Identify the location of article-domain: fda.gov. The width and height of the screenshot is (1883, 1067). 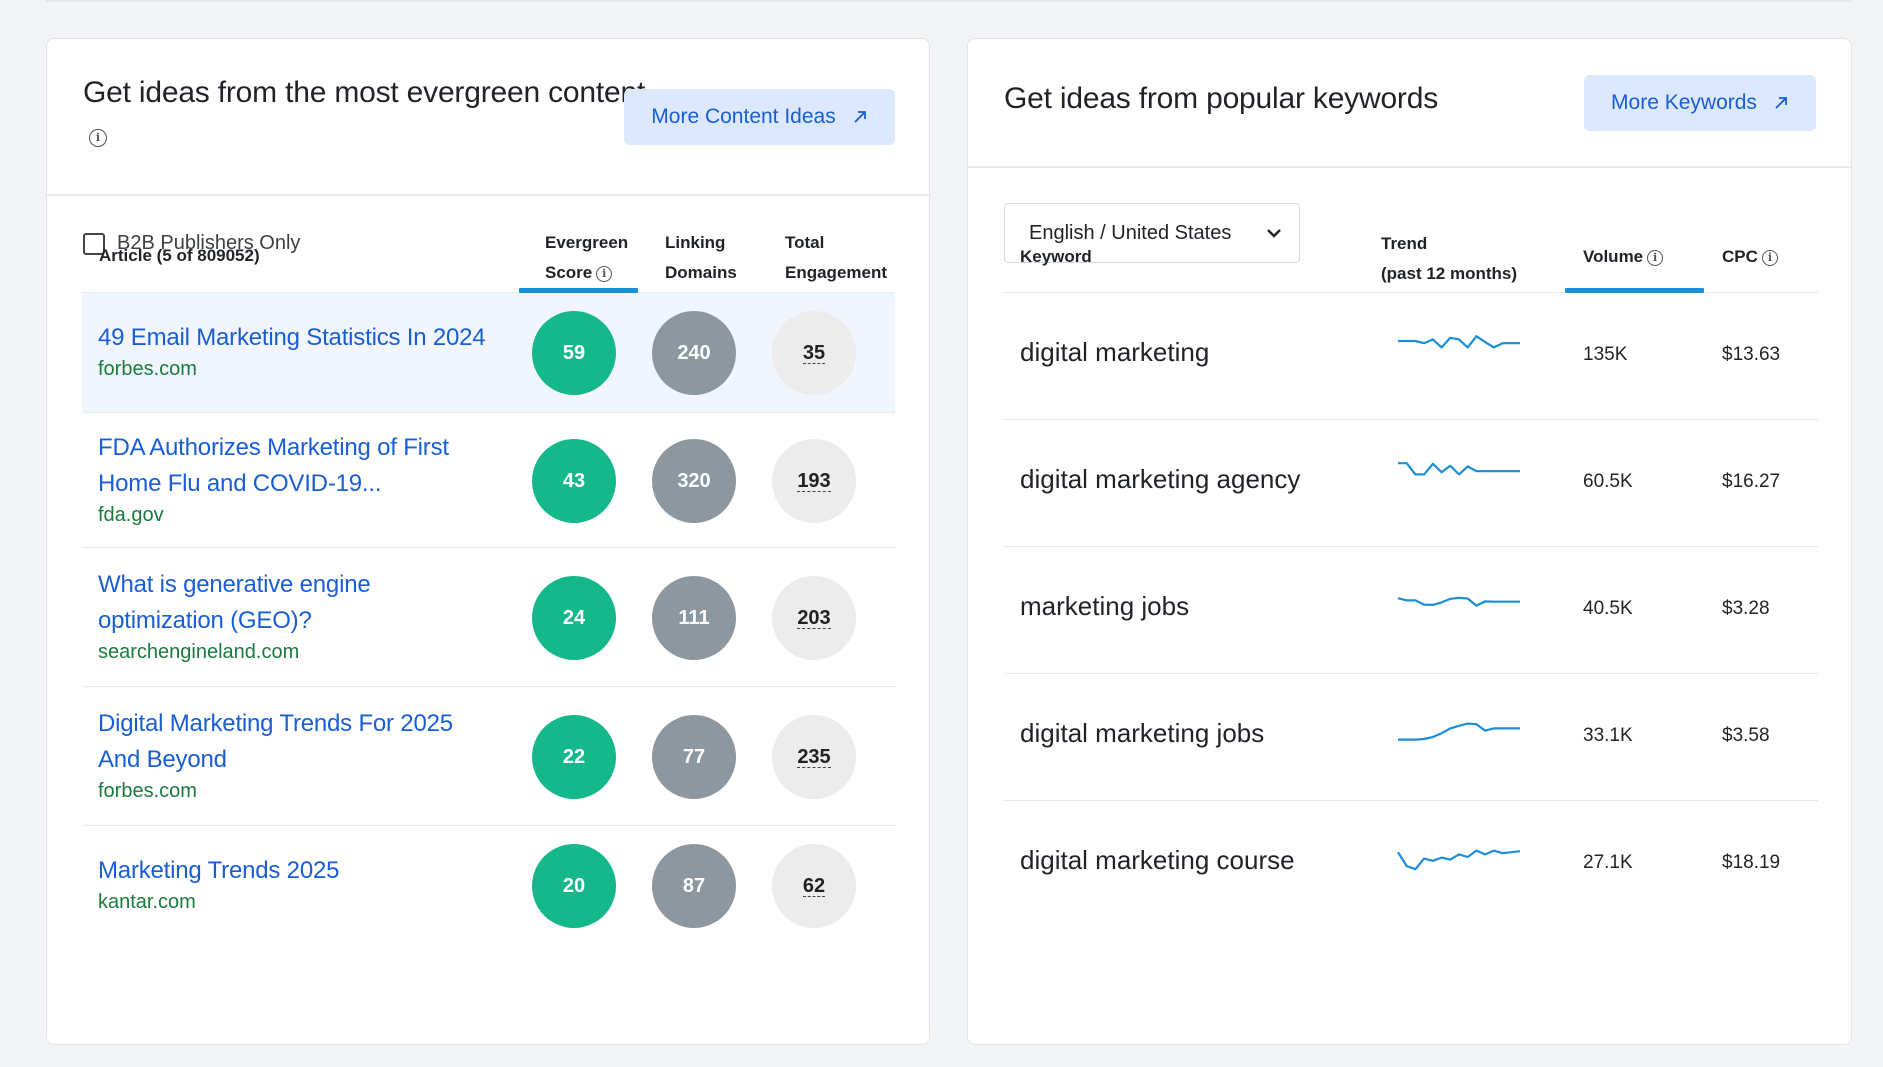
(131, 515).